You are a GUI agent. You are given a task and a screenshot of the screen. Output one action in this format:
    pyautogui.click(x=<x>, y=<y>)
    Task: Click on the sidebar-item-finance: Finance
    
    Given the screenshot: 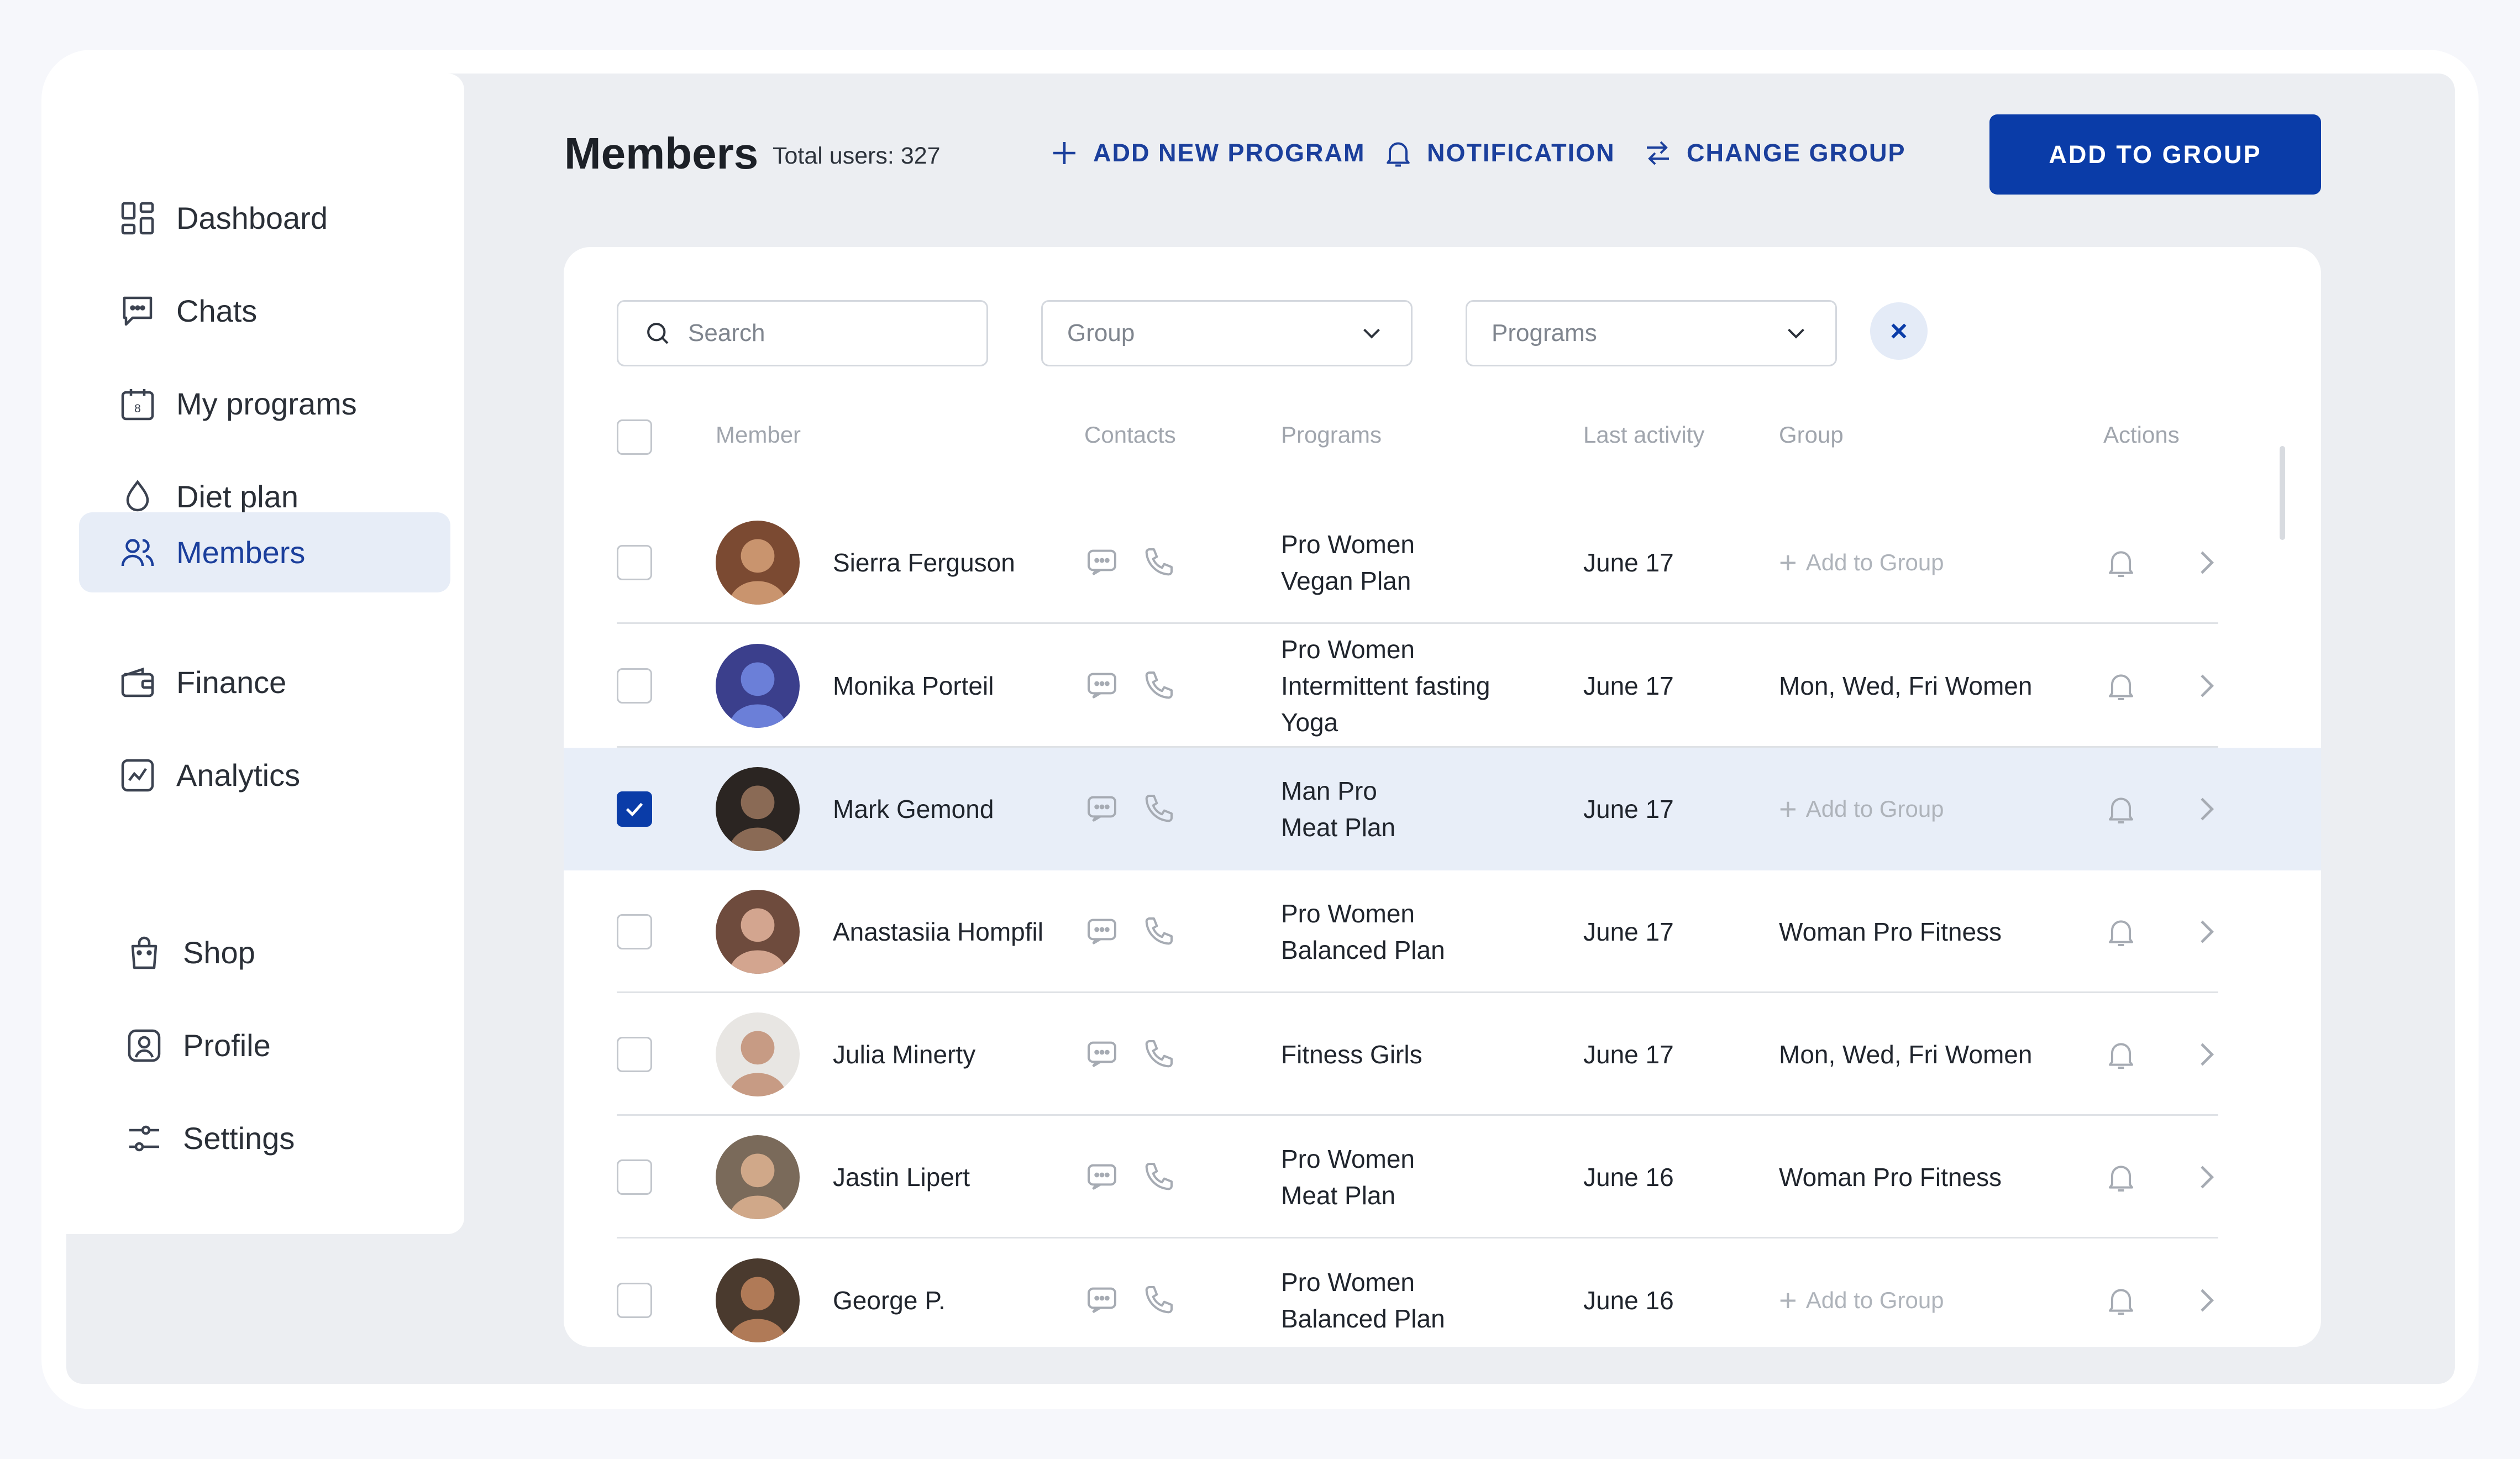 What is the action you would take?
    pyautogui.click(x=265, y=682)
    